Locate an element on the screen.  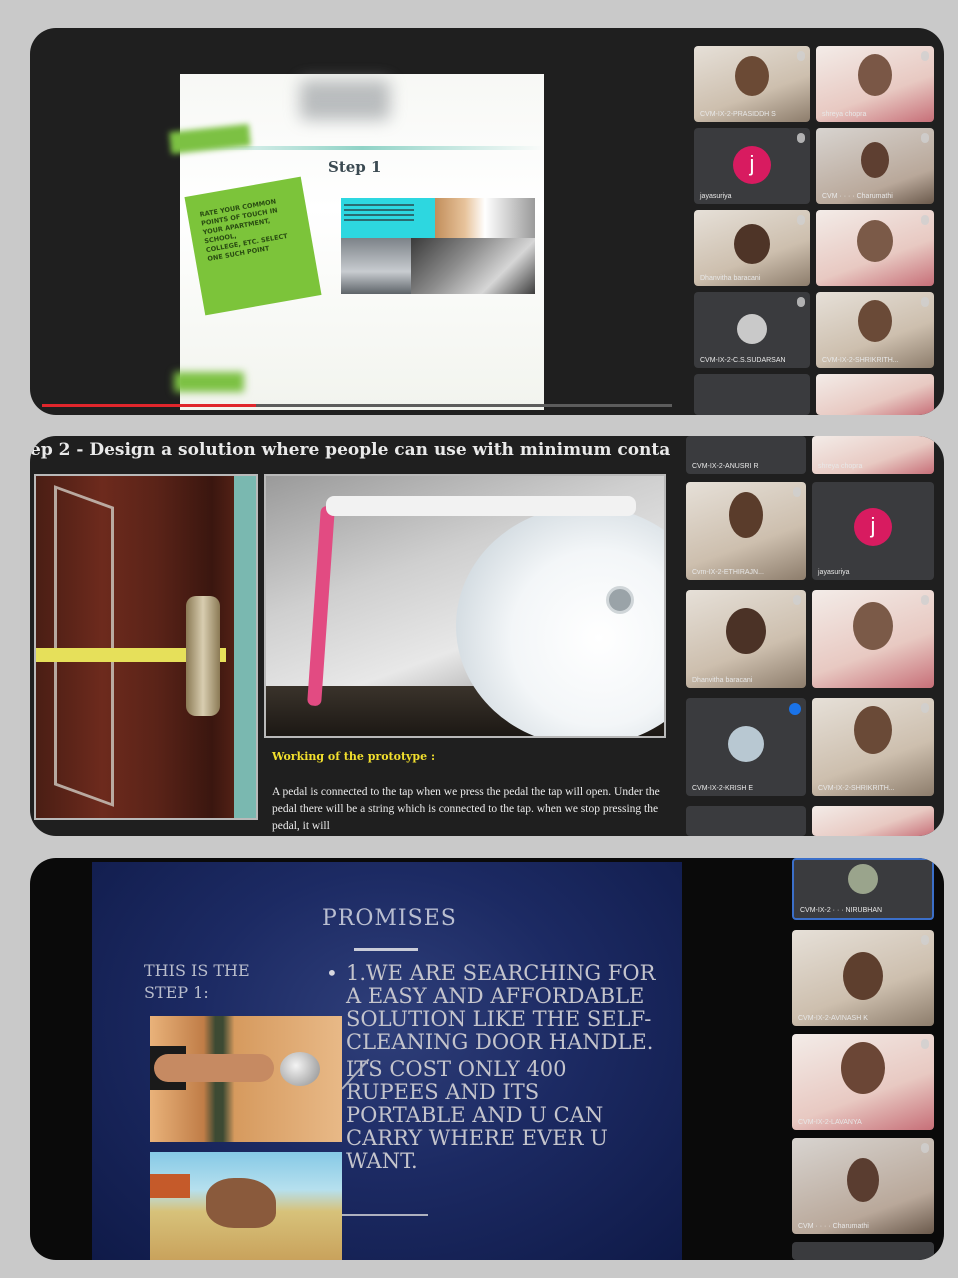
participant-tile: CVM-IX-2-KRISH E is located at coordinates (746, 747).